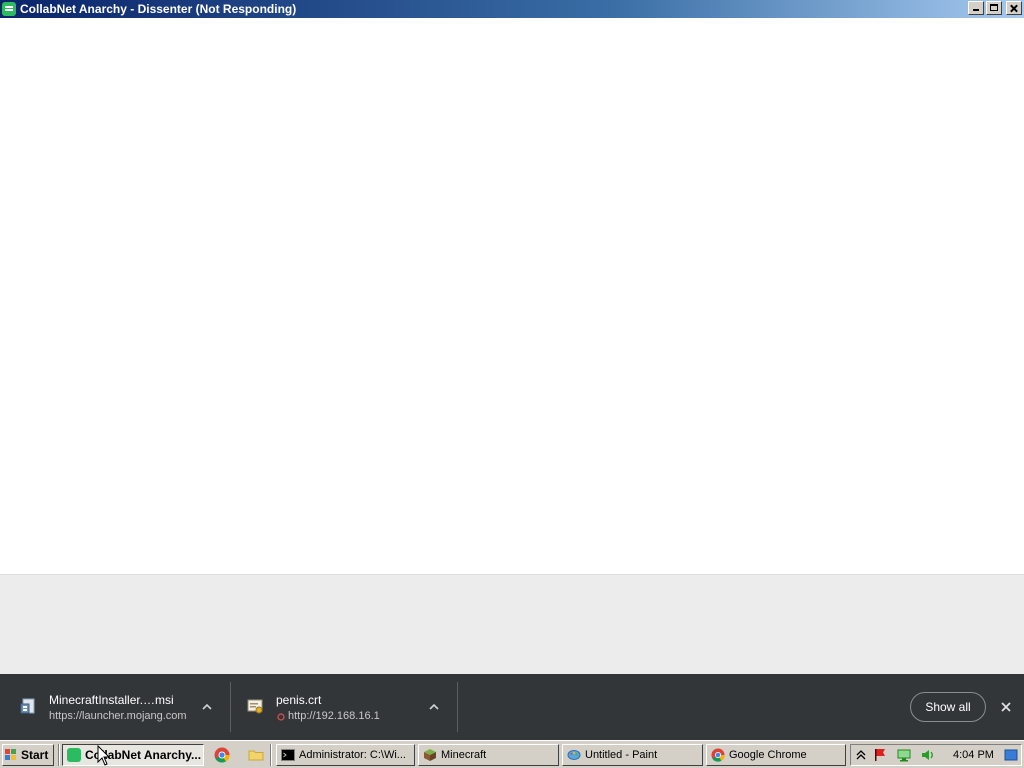 The width and height of the screenshot is (1024, 768). I want to click on minecraft-icon, so click(430, 755).